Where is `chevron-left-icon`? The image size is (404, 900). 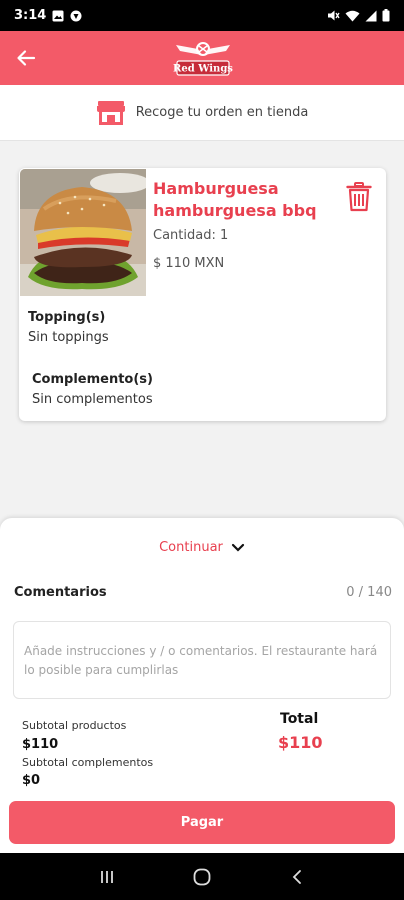 chevron-left-icon is located at coordinates (296, 876).